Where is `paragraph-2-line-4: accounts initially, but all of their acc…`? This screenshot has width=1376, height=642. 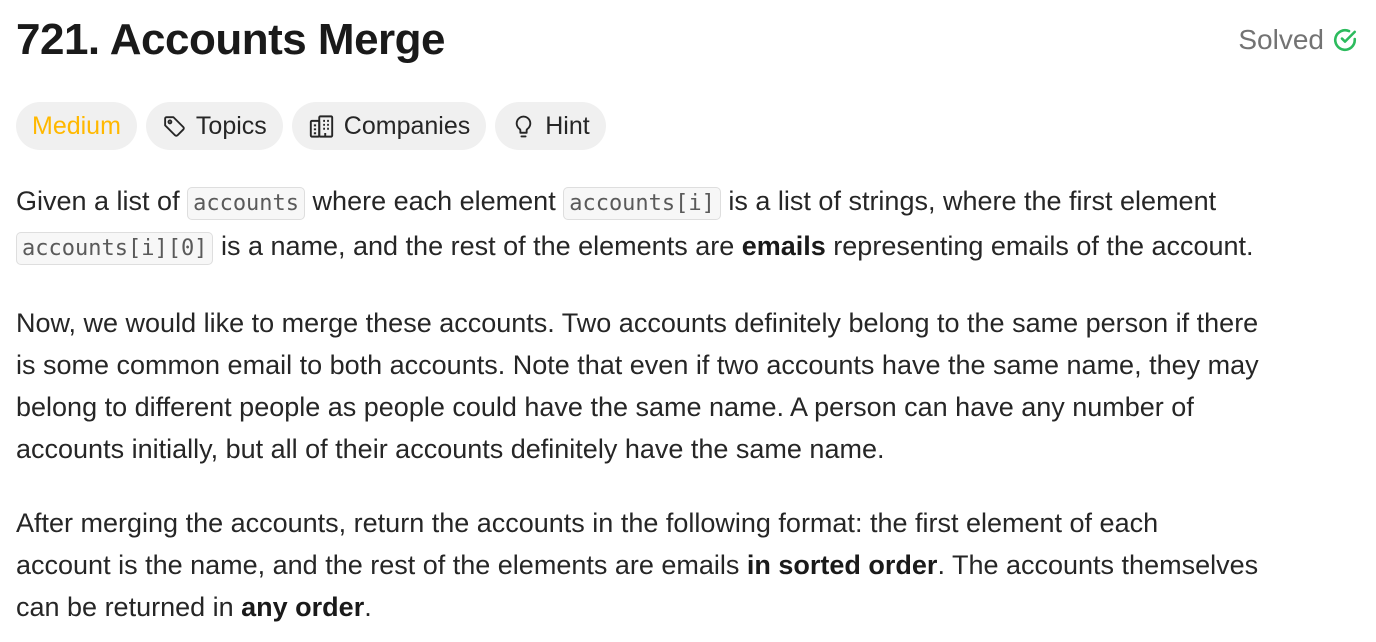 paragraph-2-line-4: accounts initially, but all of their acc… is located at coordinates (450, 449).